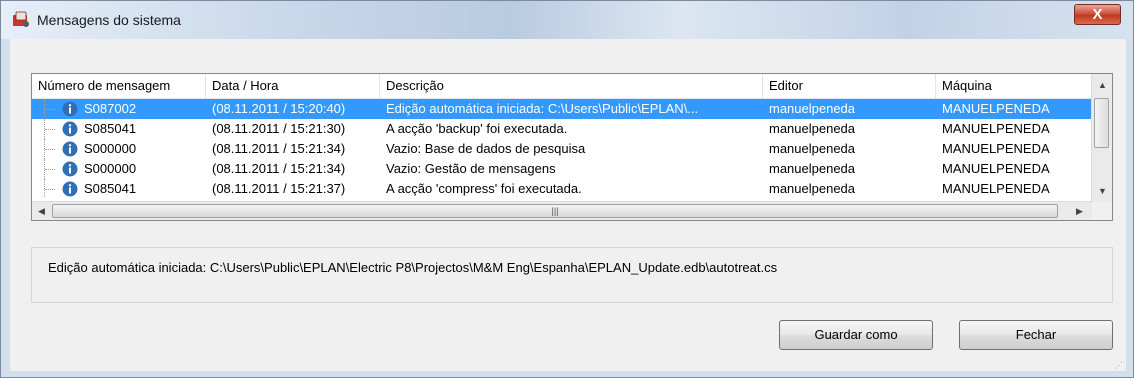 The image size is (1134, 378). I want to click on scrollbar-corner, so click(1102, 211).